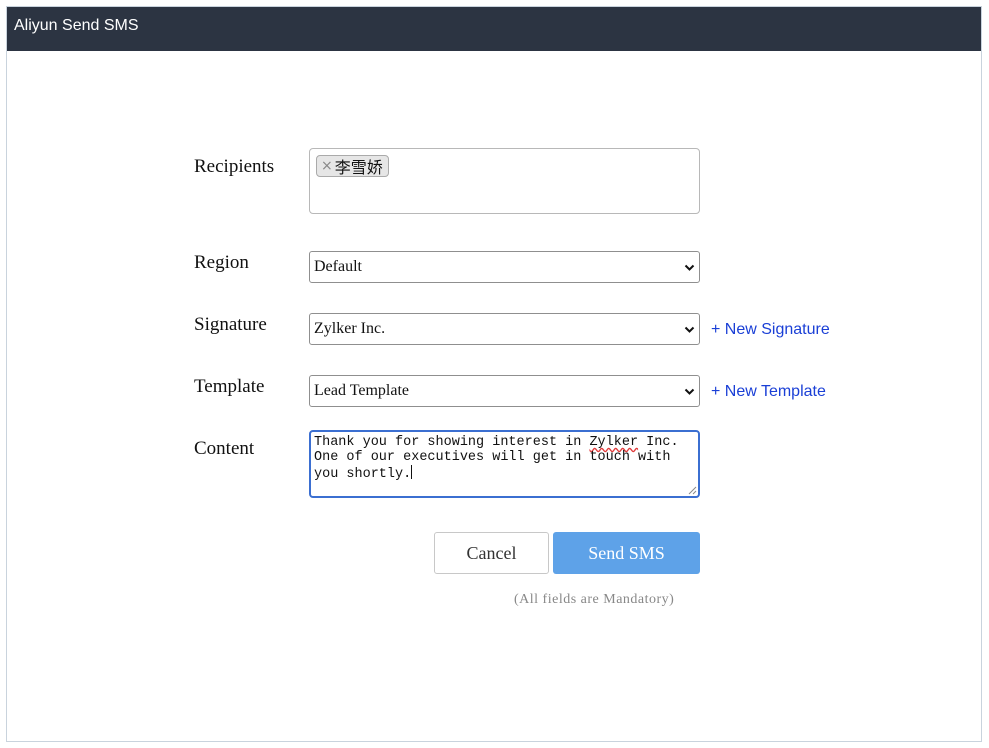  I want to click on recipients-label: Recipients, so click(234, 166).